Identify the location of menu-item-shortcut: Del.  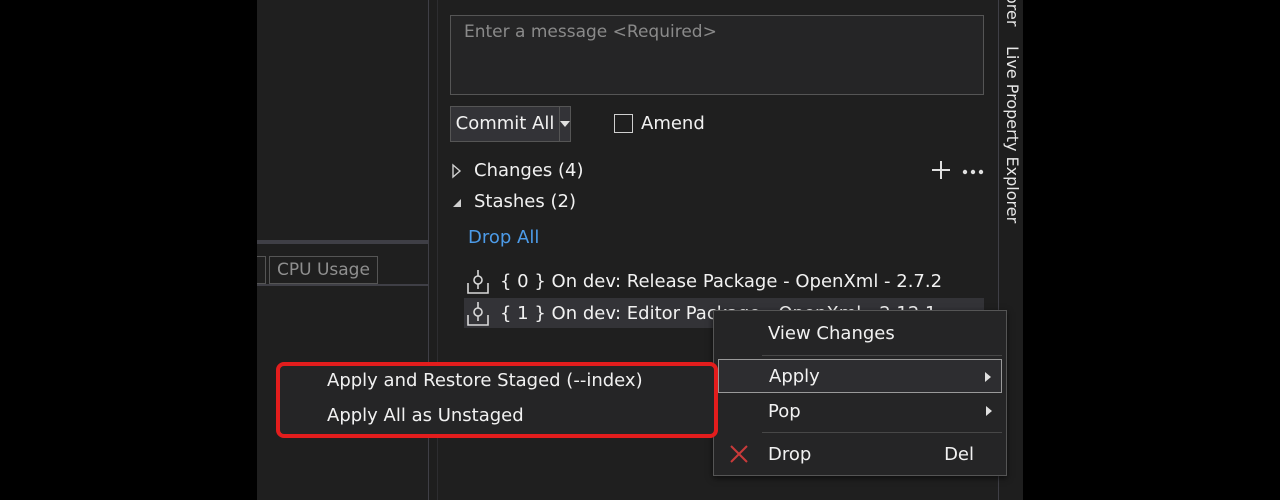
(959, 454).